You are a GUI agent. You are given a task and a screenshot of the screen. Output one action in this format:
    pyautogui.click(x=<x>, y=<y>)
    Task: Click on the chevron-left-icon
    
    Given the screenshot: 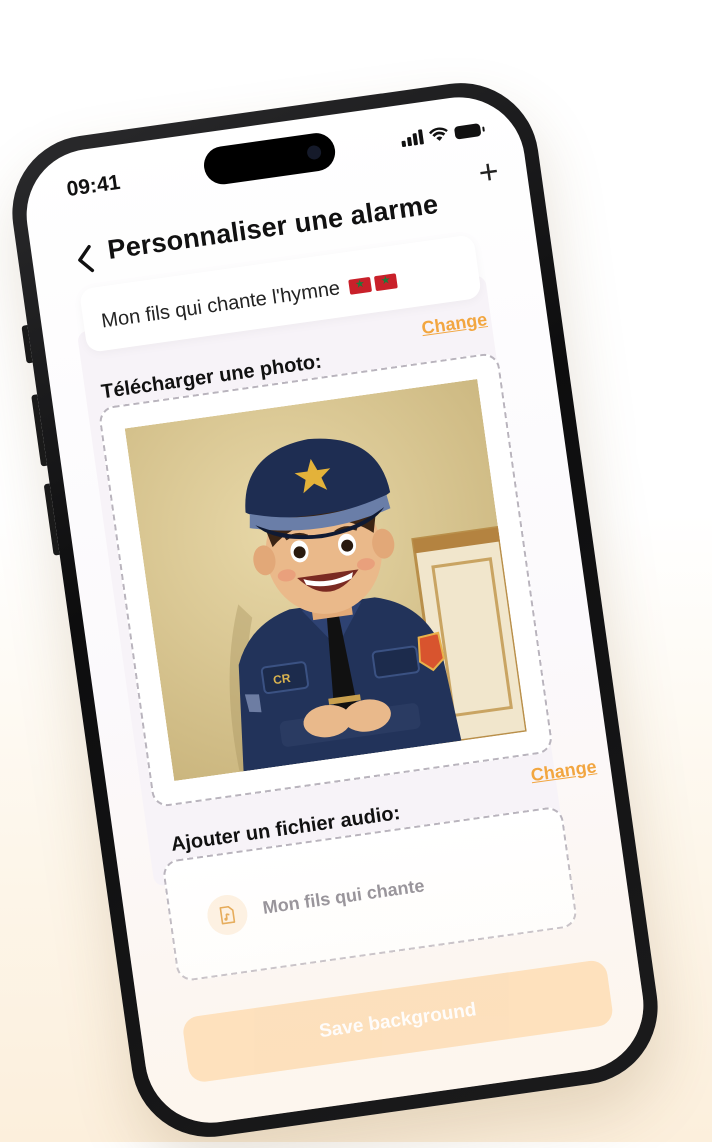 What is the action you would take?
    pyautogui.click(x=86, y=258)
    